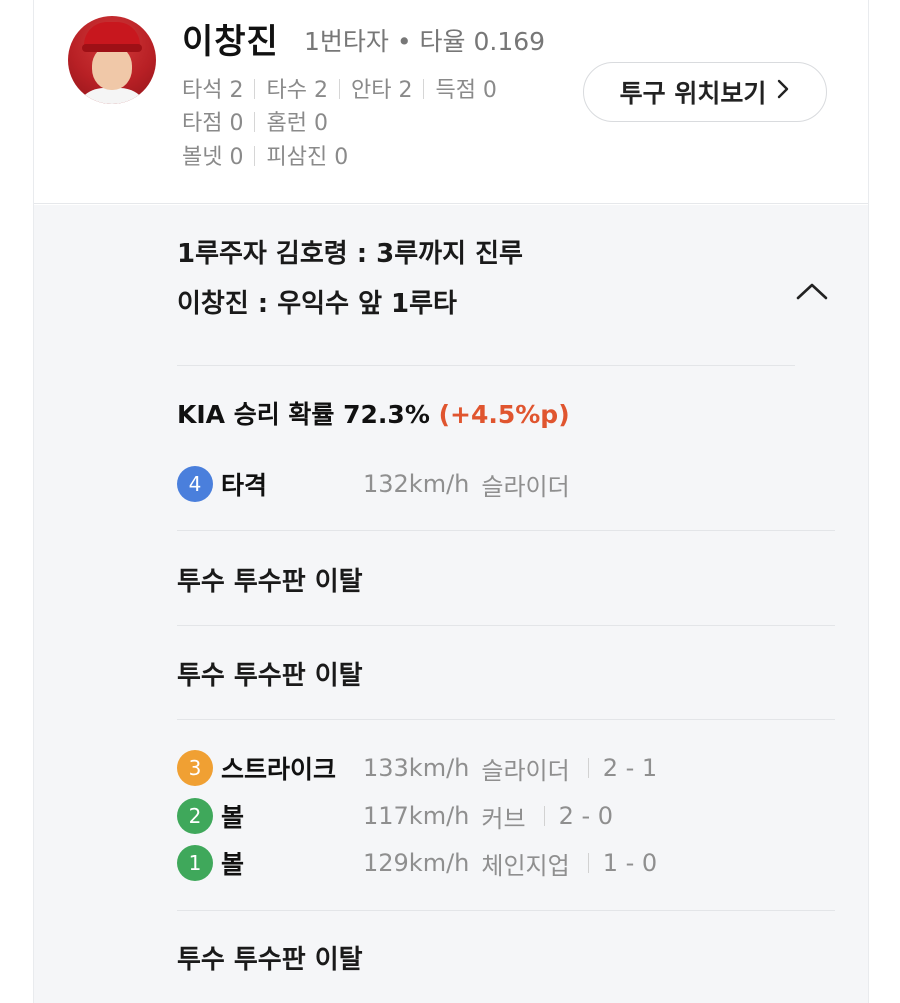  I want to click on pitch-type: 커브, so click(503, 818).